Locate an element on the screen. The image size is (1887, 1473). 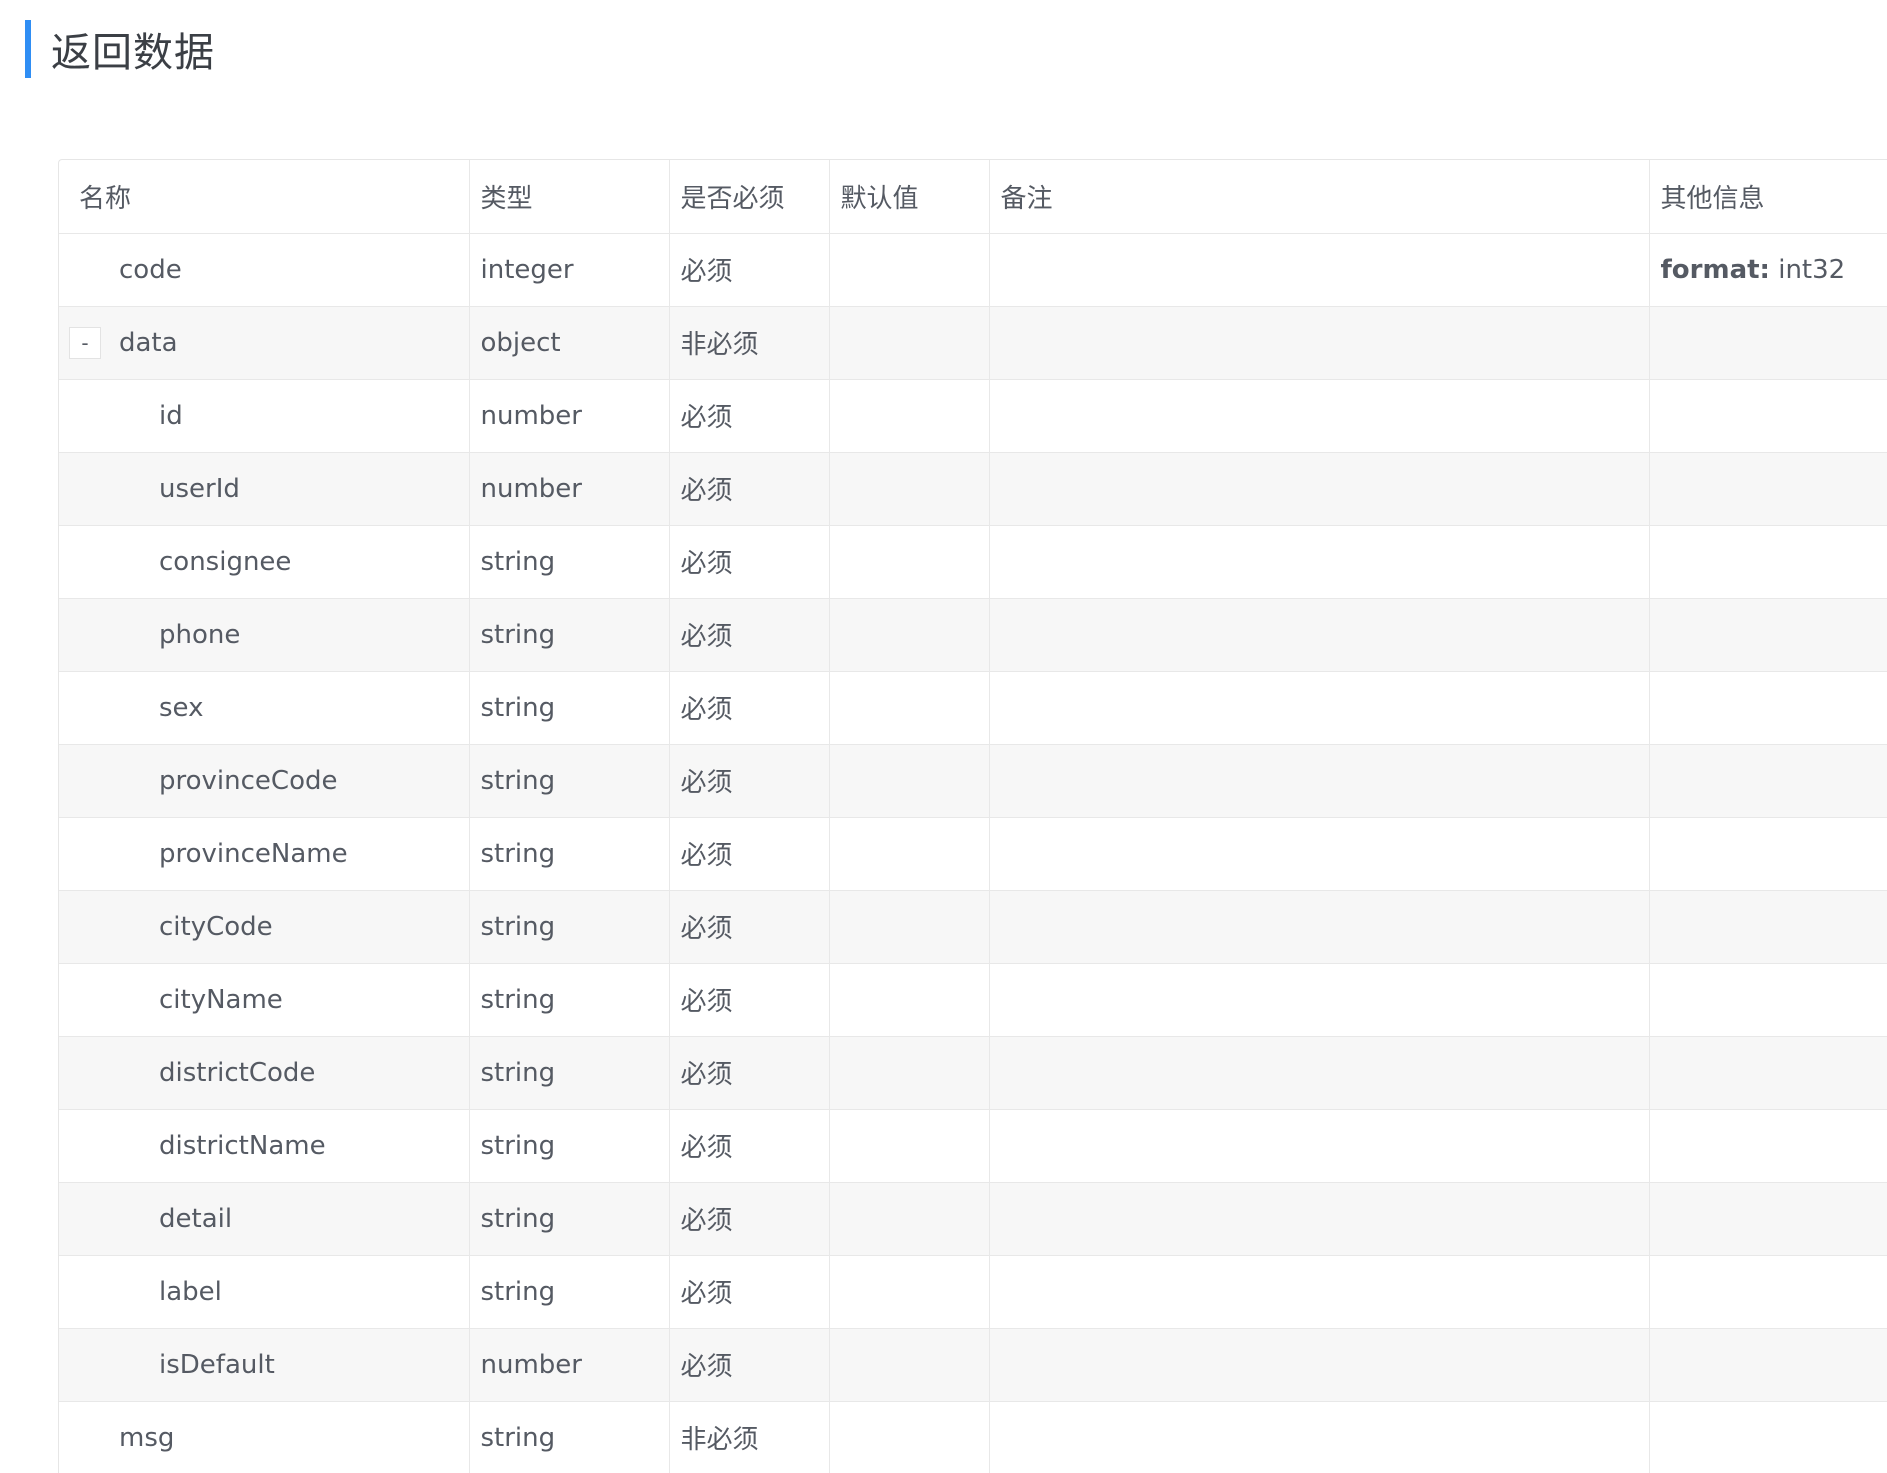
field-other-info: format: int32 is located at coordinates (1768, 270).